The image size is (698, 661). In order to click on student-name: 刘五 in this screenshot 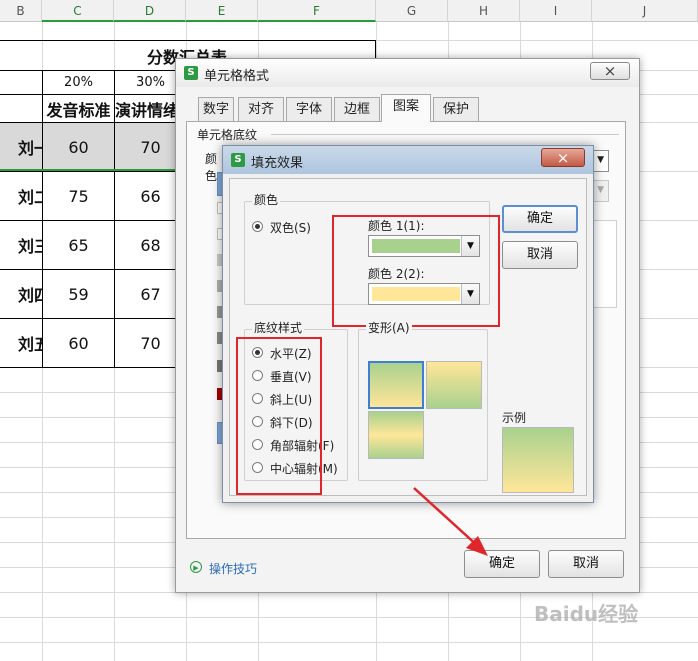, I will do `click(29, 344)`.